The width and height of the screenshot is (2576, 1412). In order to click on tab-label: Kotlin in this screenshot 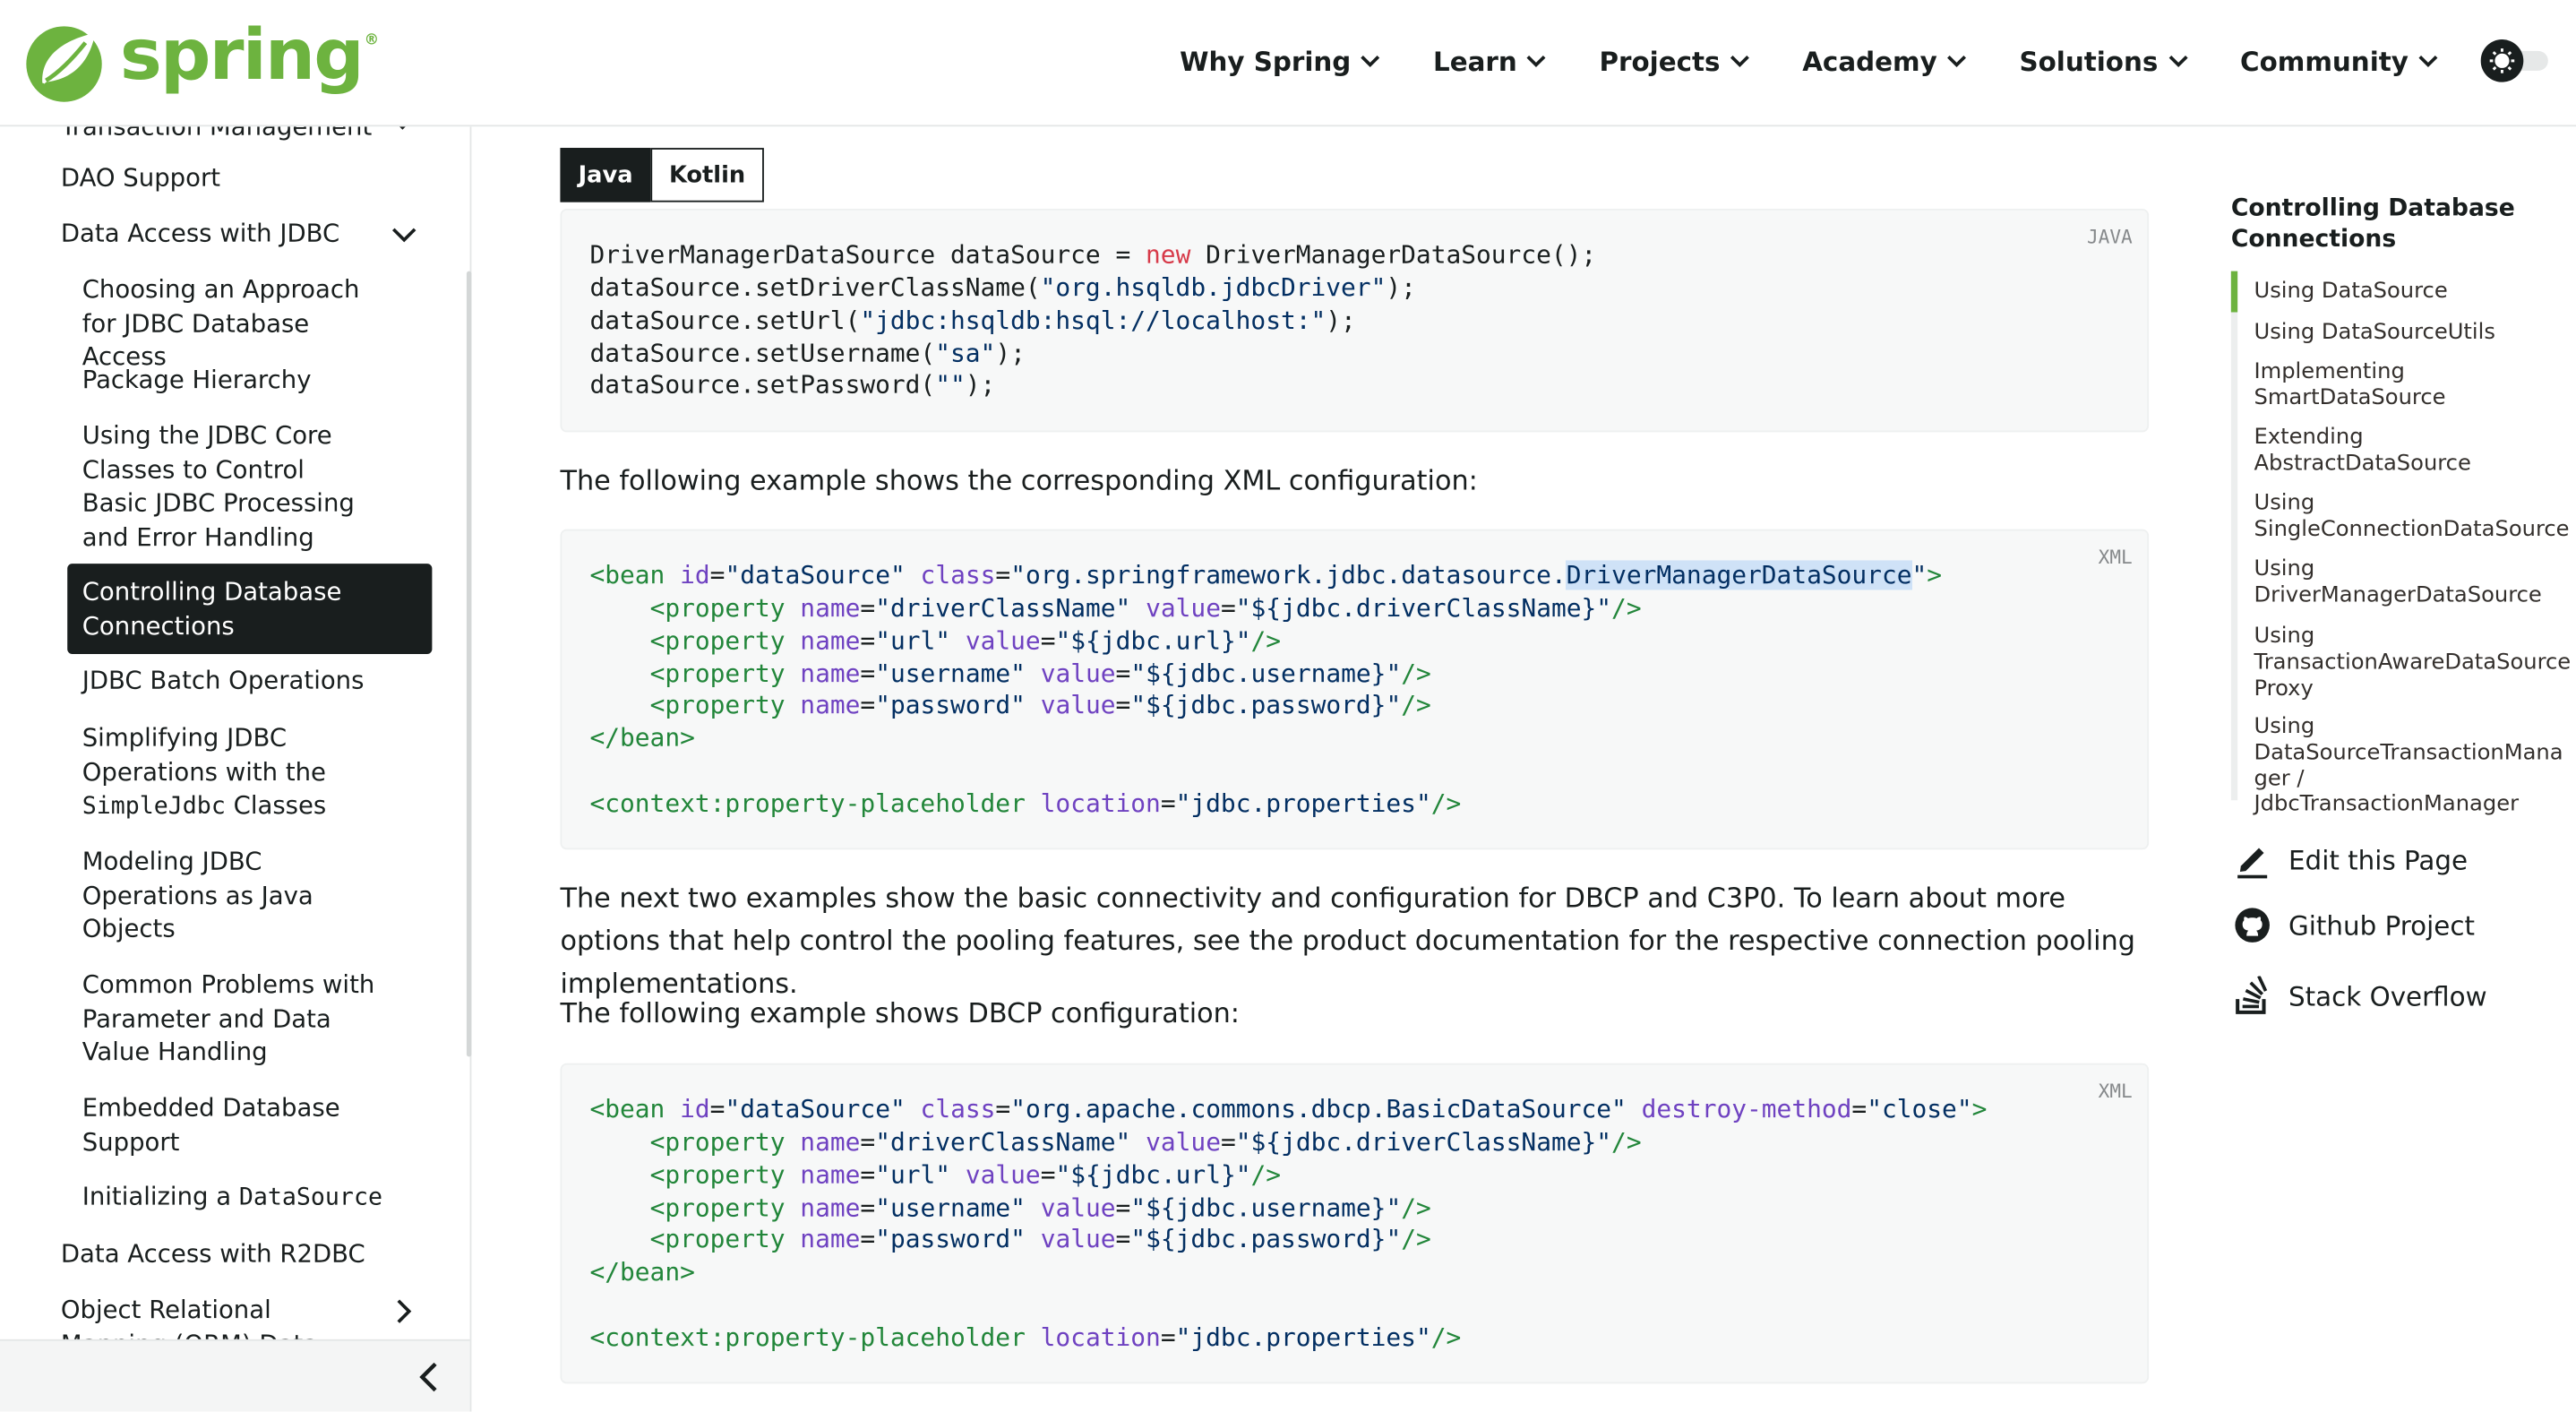, I will do `click(707, 175)`.